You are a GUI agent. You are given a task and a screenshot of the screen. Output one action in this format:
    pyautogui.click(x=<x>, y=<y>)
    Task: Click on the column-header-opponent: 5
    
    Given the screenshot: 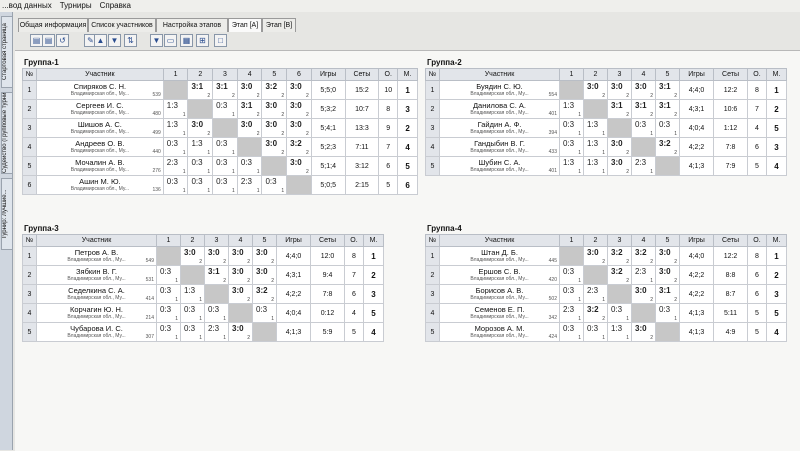 What is the action you would take?
    pyautogui.click(x=264, y=240)
    